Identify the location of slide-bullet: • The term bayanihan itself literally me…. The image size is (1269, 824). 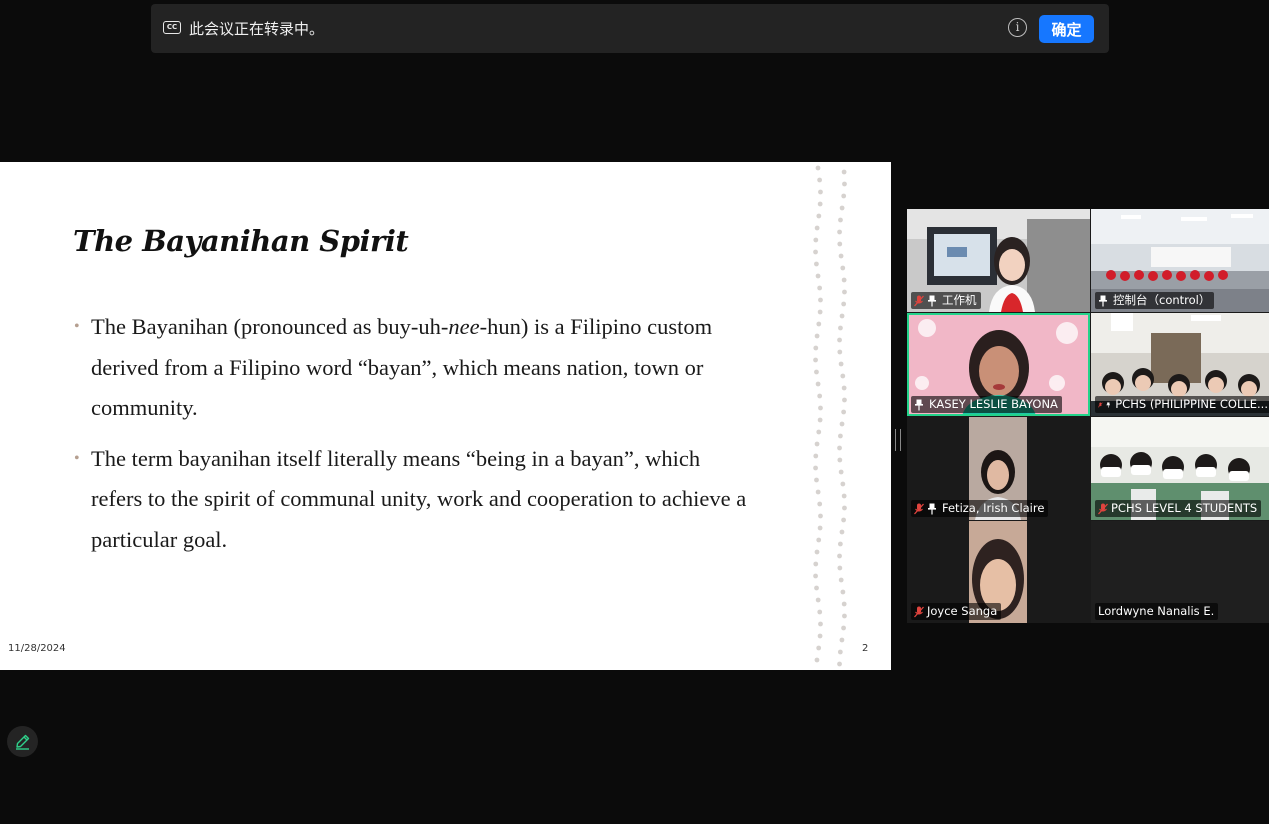
(414, 500).